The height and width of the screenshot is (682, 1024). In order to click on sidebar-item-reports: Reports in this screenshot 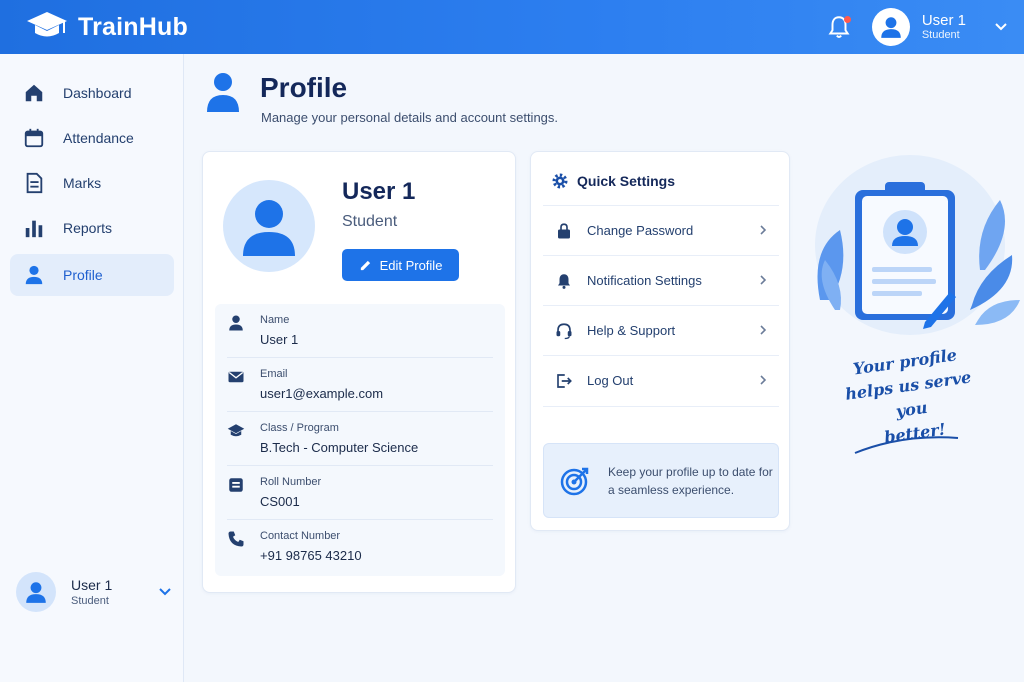, I will do `click(92, 228)`.